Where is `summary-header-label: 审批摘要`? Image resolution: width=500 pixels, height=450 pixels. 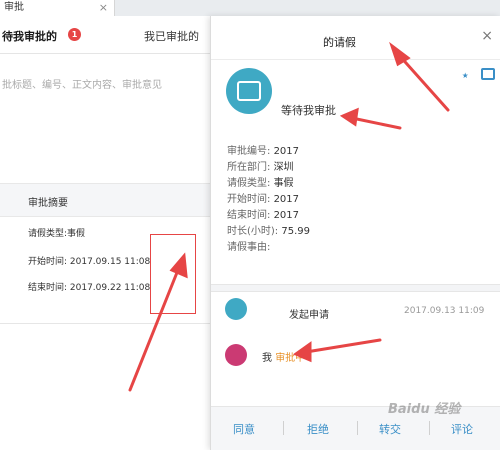
summary-header-label: 审批摘要 is located at coordinates (48, 203).